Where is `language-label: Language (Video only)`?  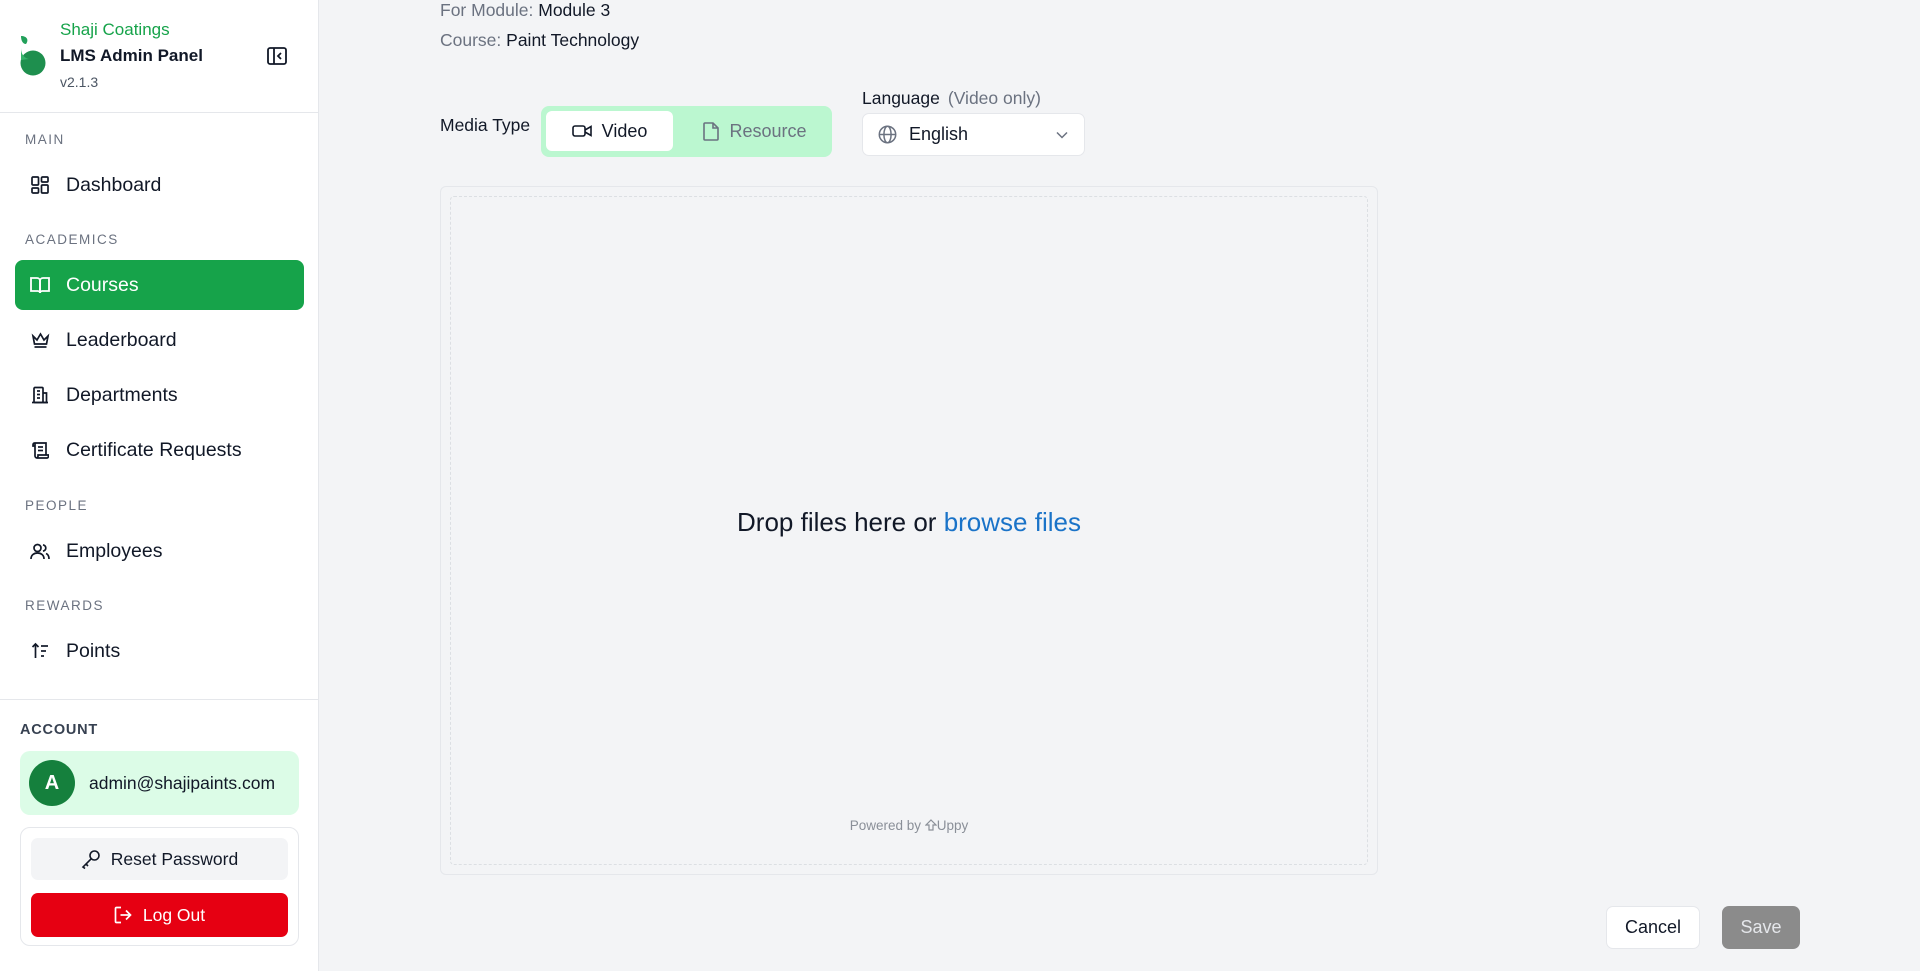 language-label: Language (Video only) is located at coordinates (951, 98).